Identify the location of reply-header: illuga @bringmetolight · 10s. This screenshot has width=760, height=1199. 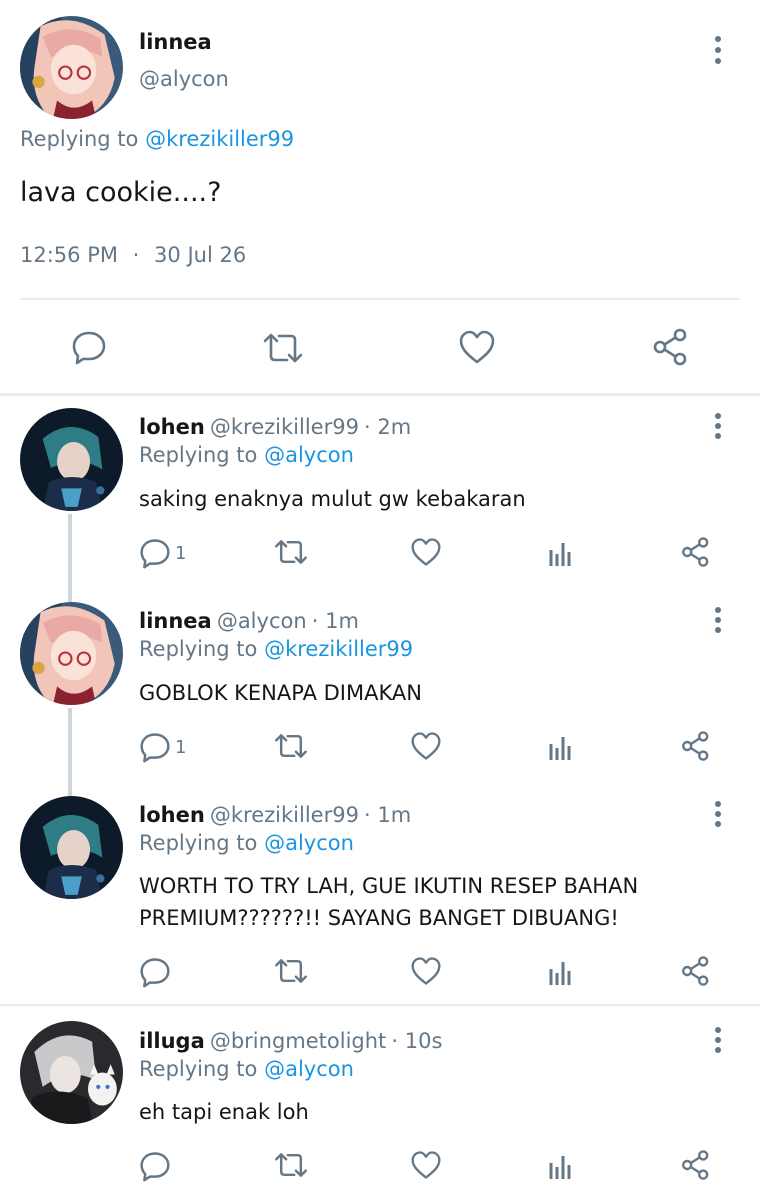
(290, 1041).